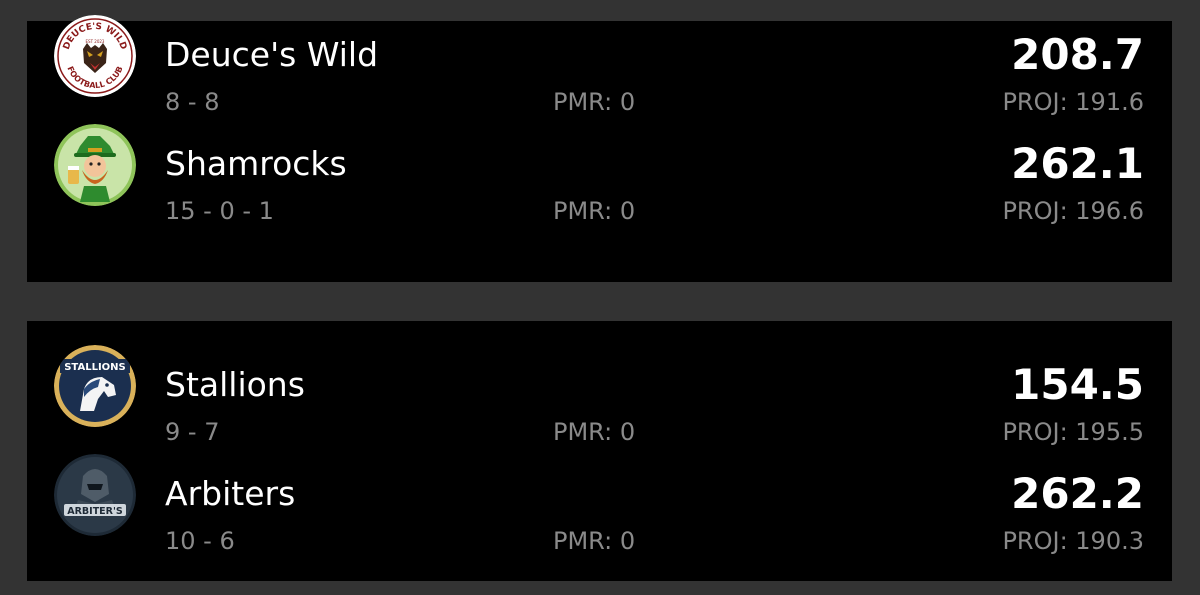  I want to click on stallions-logo: STALLIONS, so click(95, 386).